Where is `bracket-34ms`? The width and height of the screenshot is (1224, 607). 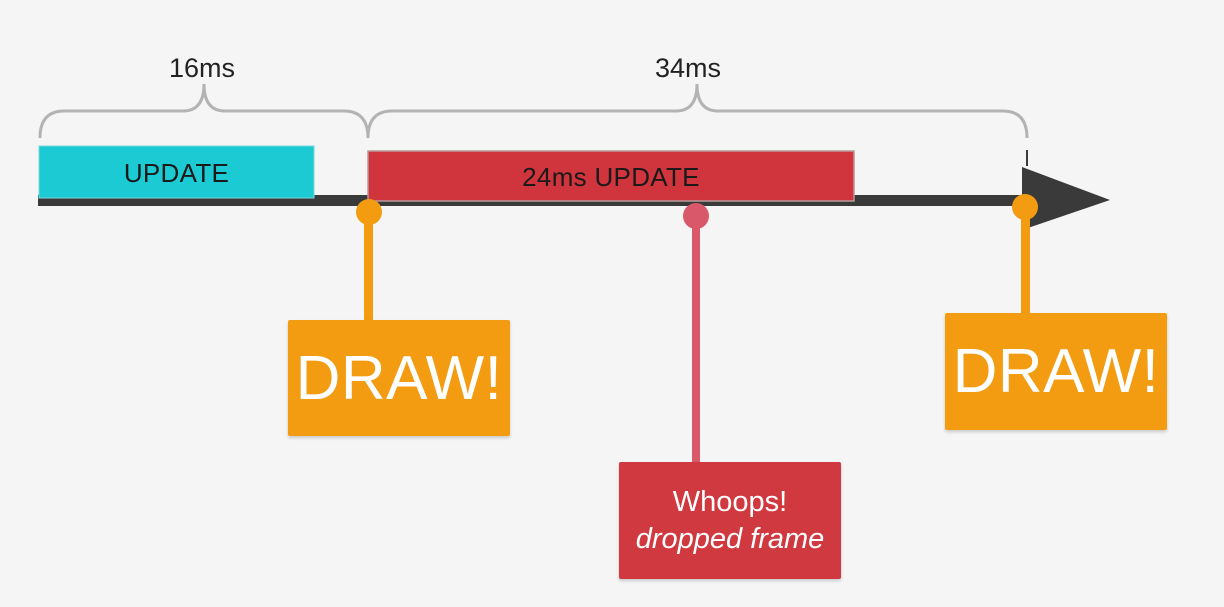
bracket-34ms is located at coordinates (697, 111).